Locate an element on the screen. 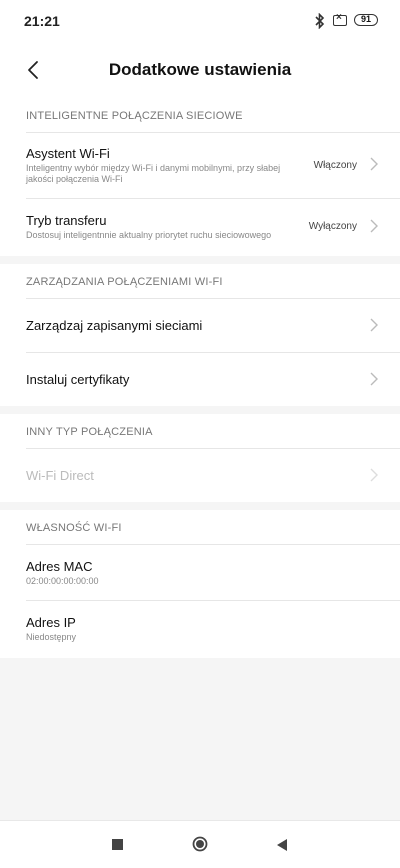  manage-saved-networks-item: Zarządzaj zapisanymi sieciami is located at coordinates (200, 325).